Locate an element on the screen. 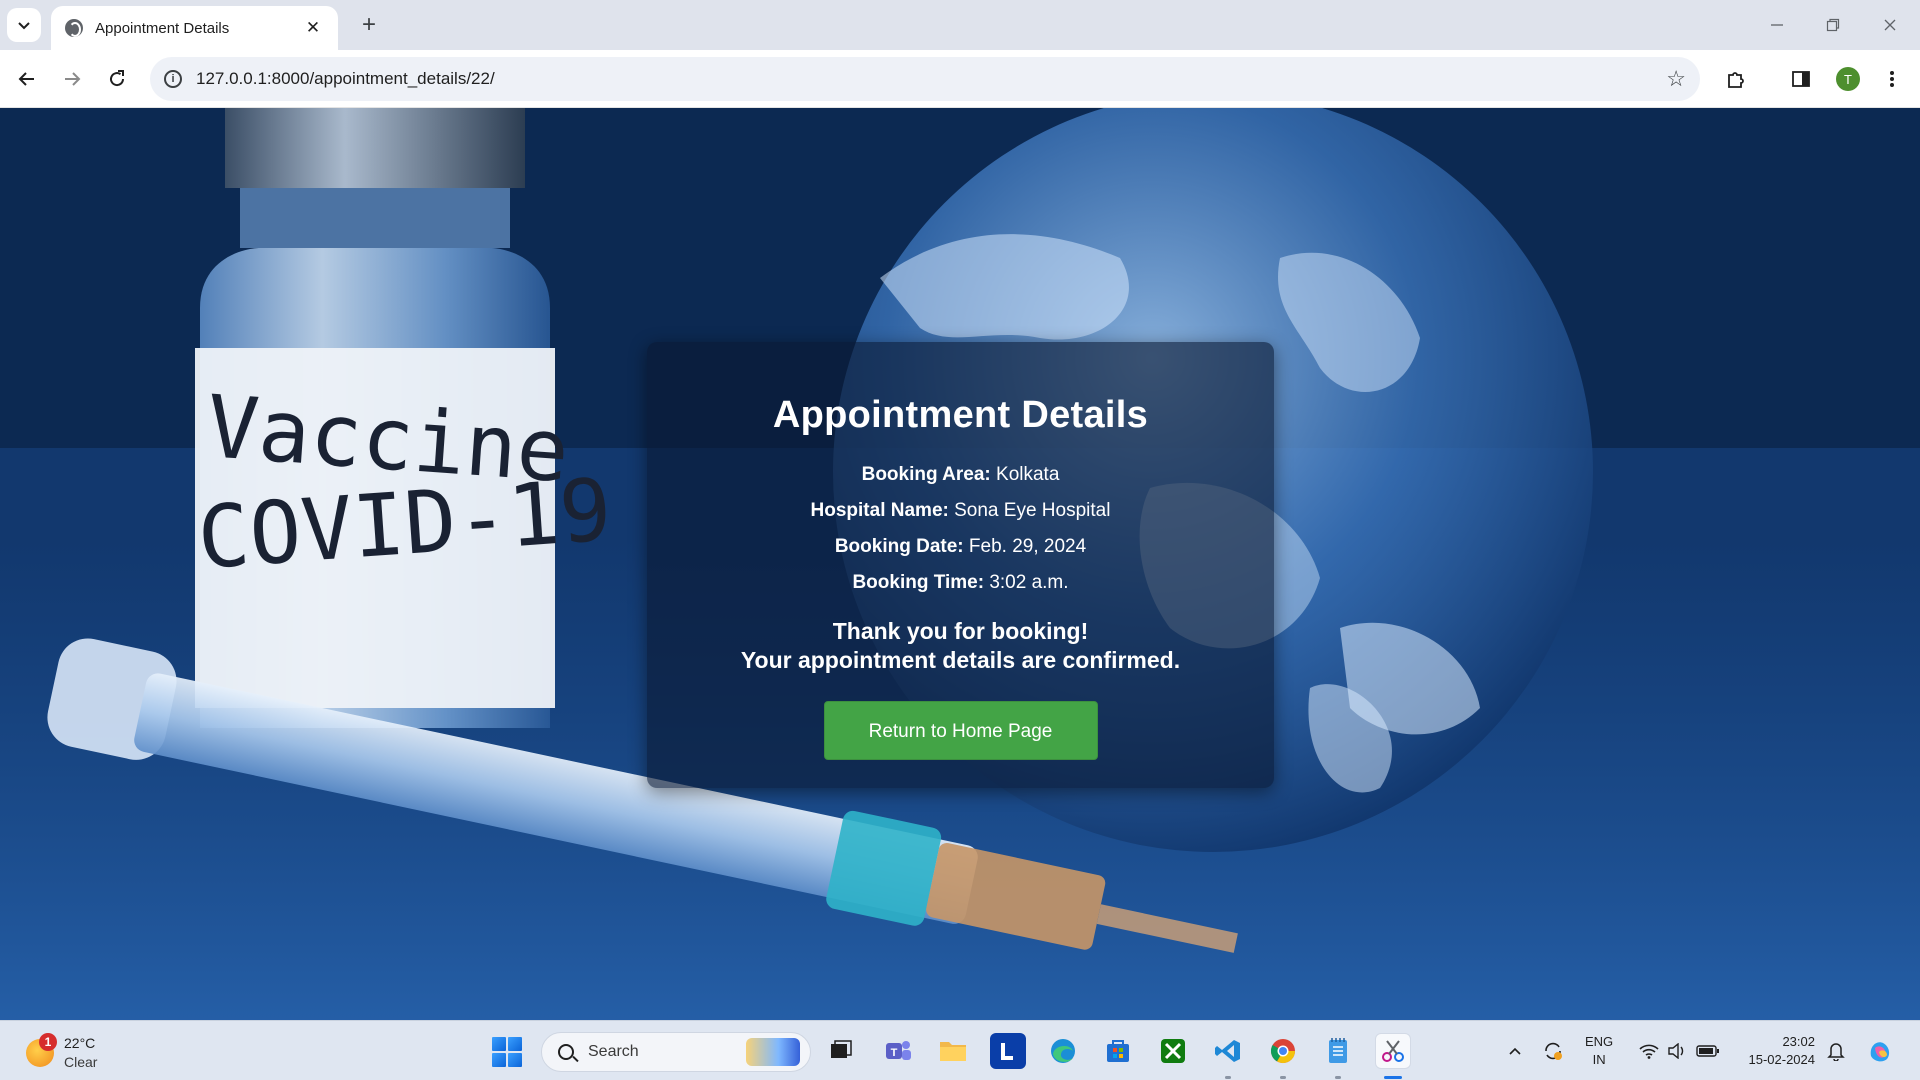 The width and height of the screenshot is (1920, 1080). reload-button is located at coordinates (117, 79).